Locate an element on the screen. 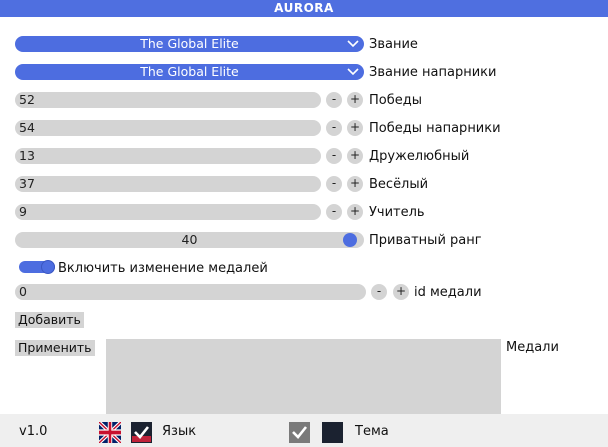 Image resolution: width=608 pixels, height=447 pixels. private-rank-label: Приватный ранг is located at coordinates (425, 240).